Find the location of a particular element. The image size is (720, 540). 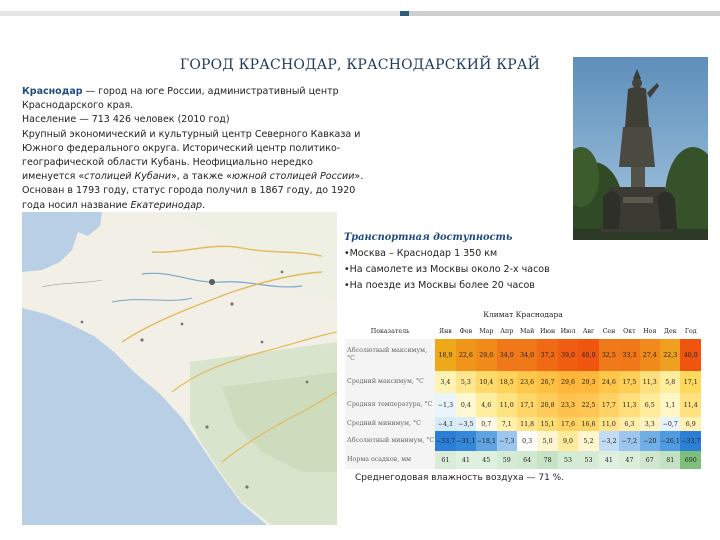

climate-cell: −20 is located at coordinates (650, 441).